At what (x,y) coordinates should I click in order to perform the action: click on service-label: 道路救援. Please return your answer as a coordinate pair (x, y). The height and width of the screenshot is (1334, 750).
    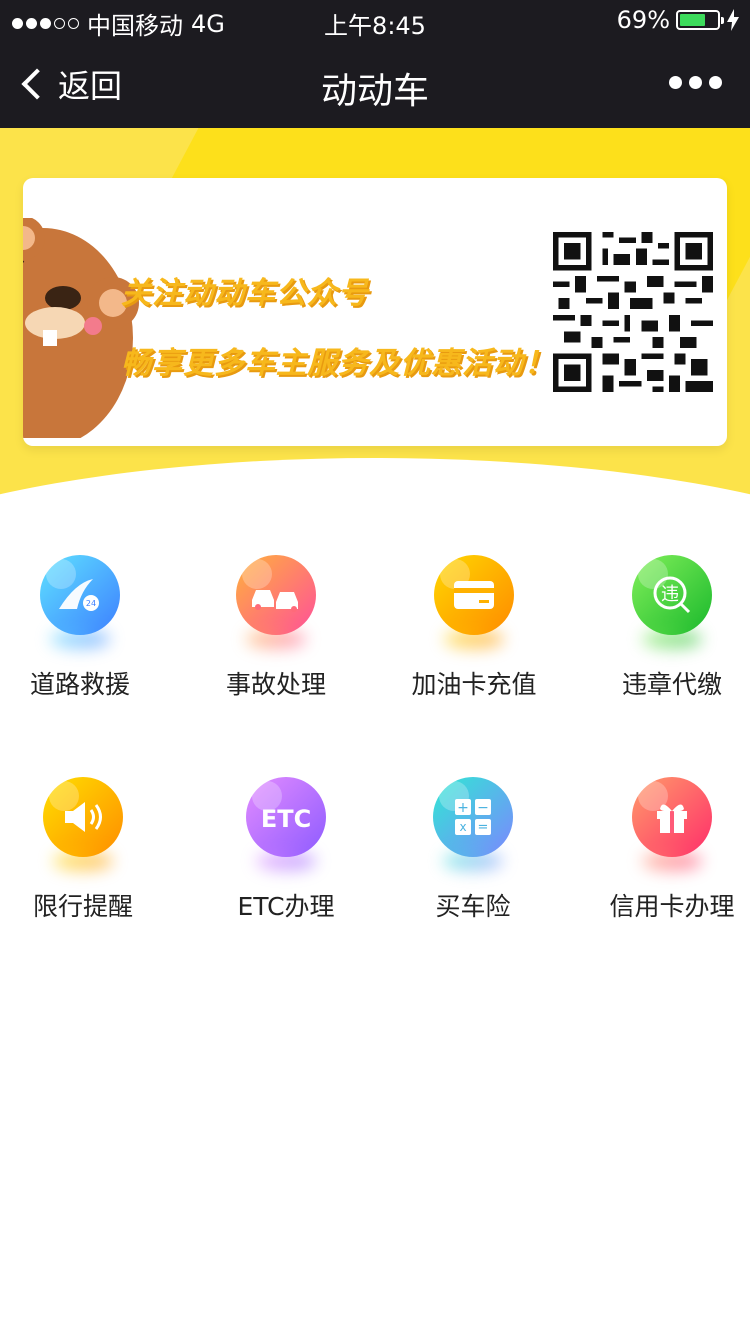
    Looking at the image, I should click on (79, 684).